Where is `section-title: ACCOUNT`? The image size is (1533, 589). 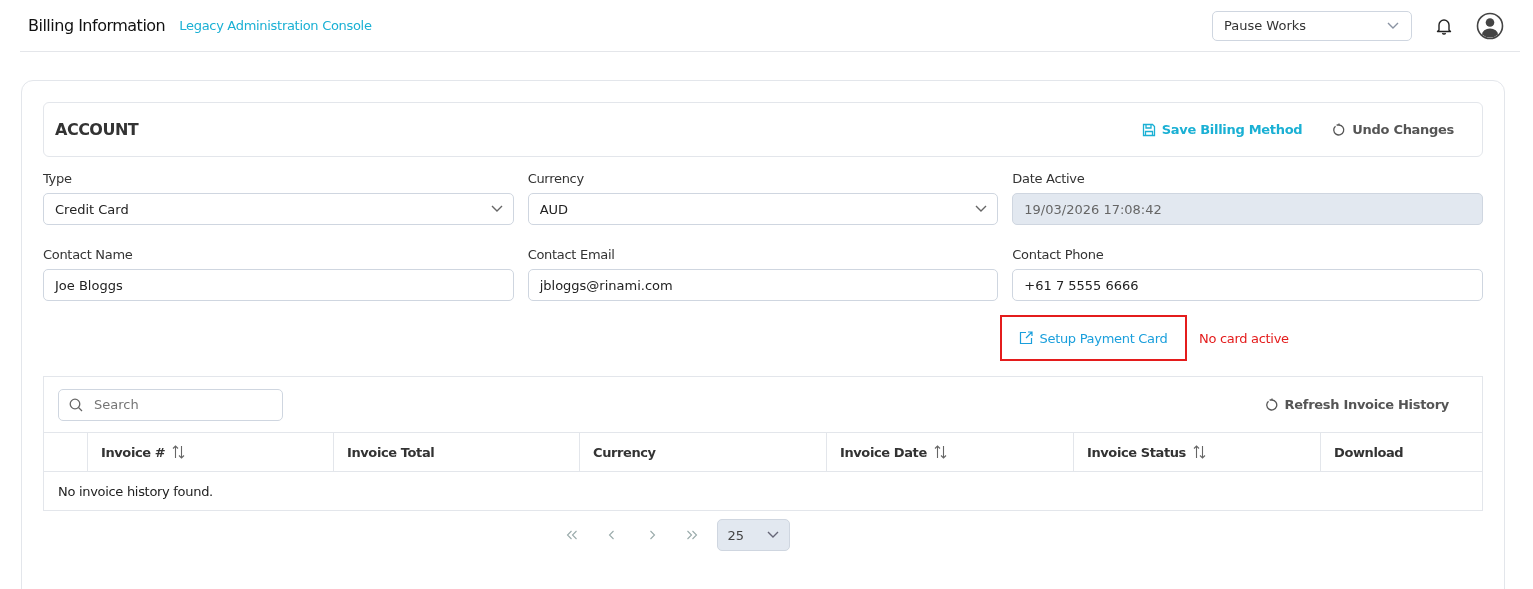 section-title: ACCOUNT is located at coordinates (97, 129).